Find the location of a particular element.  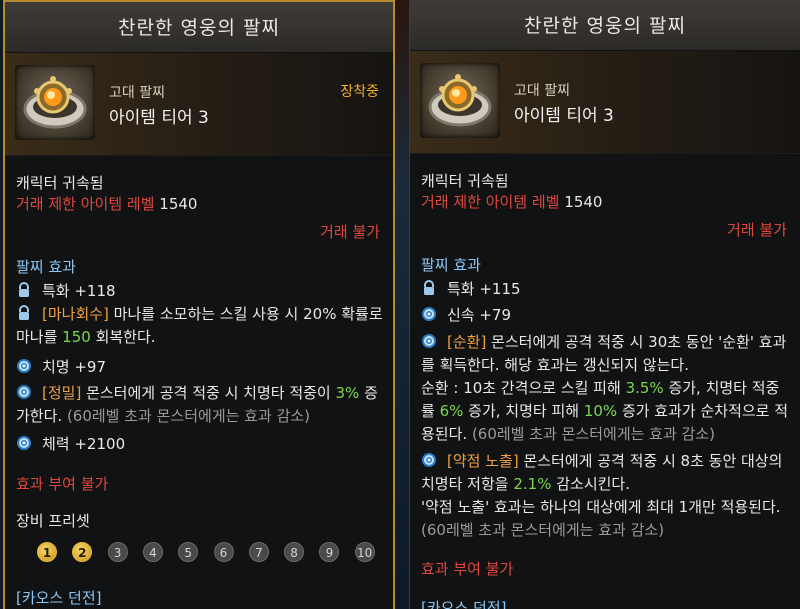

effect-tag: [약점 노출] is located at coordinates (483, 461).